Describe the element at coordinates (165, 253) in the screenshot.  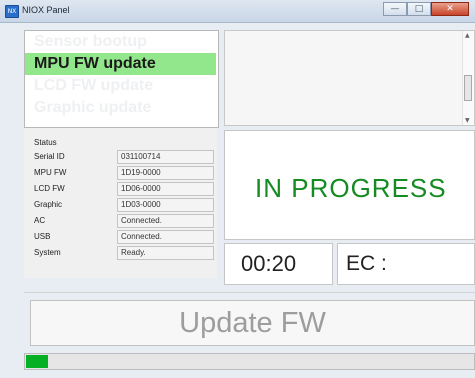
I see `status-value: Ready.` at that location.